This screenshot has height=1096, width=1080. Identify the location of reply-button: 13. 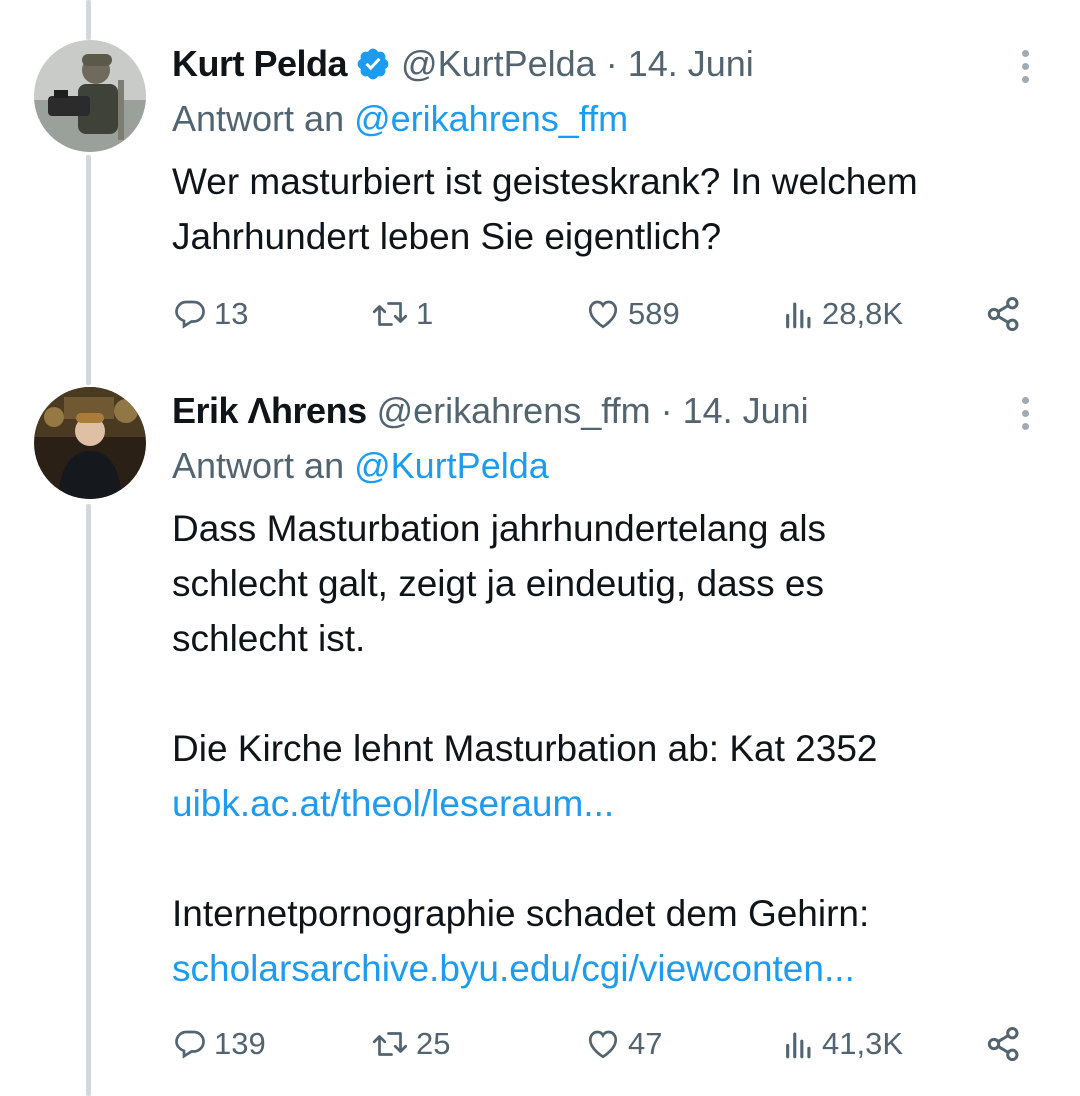
(210, 314).